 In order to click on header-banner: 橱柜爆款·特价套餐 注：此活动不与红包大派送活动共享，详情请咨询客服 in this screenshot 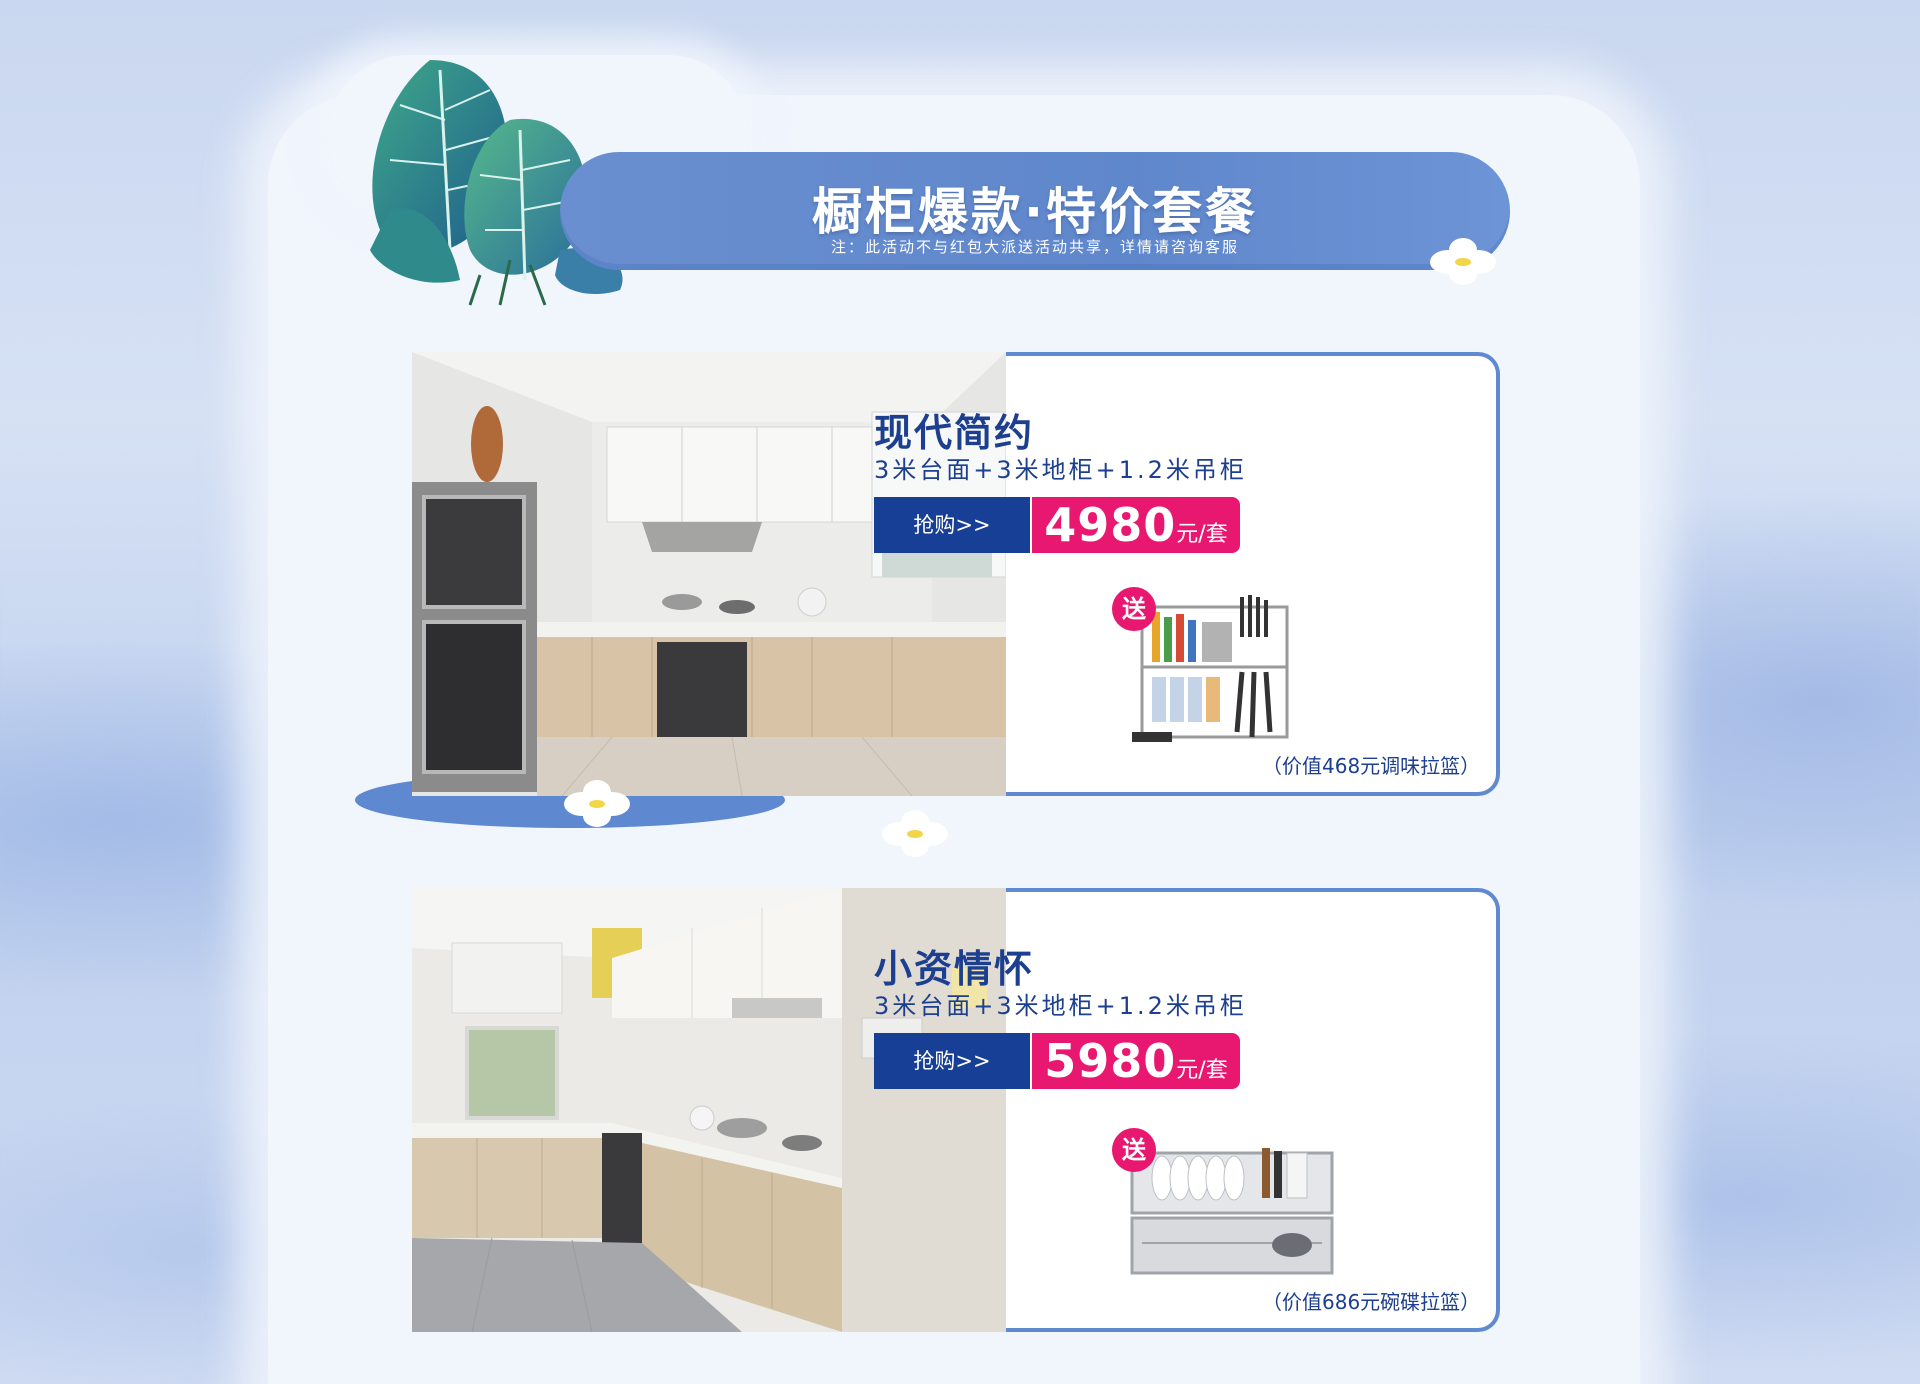, I will do `click(1035, 211)`.